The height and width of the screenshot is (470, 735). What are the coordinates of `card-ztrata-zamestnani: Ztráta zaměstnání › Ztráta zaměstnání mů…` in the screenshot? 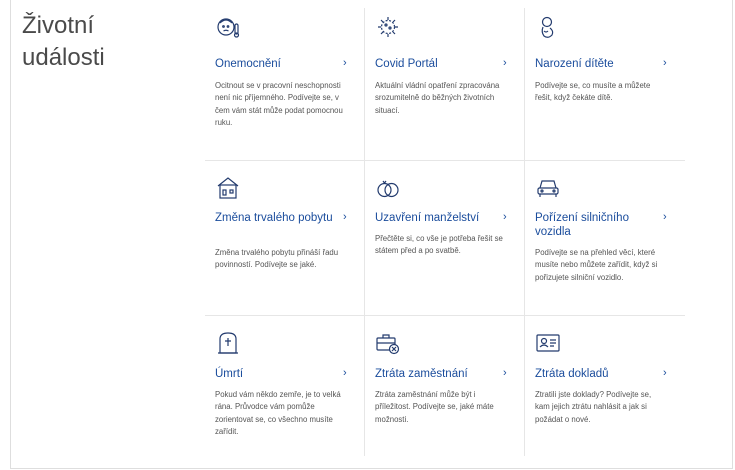 It's located at (445, 392).